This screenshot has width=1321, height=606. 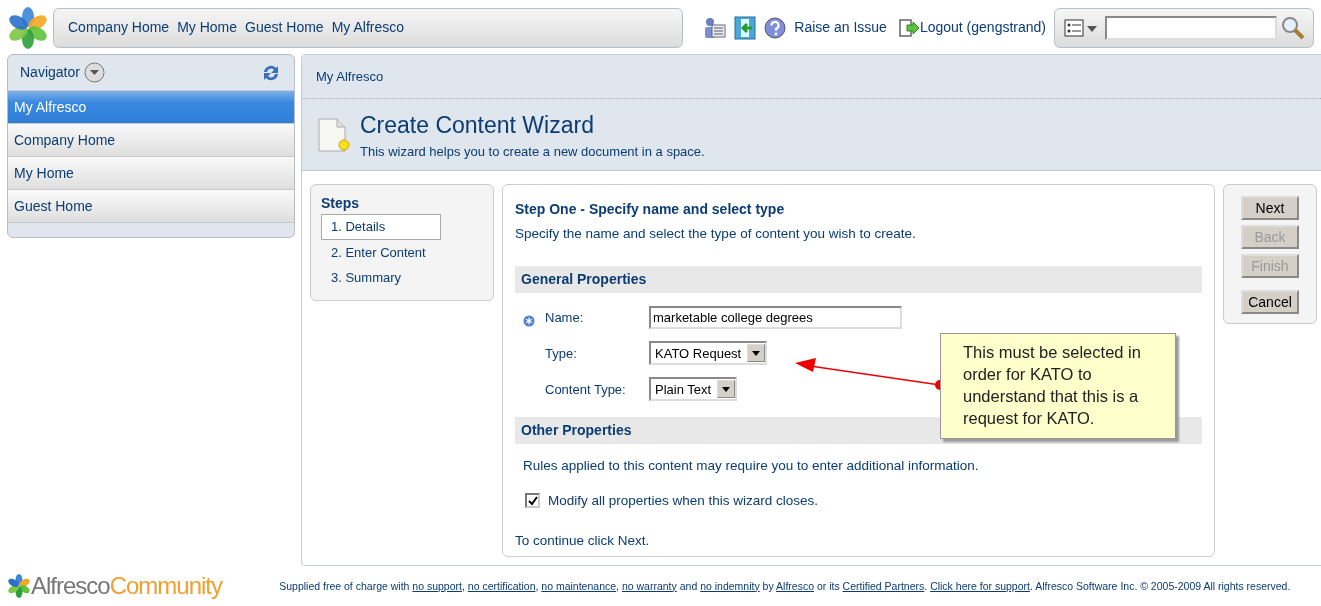 What do you see at coordinates (151, 107) in the screenshot?
I see `navigator-item: My Alfresco` at bounding box center [151, 107].